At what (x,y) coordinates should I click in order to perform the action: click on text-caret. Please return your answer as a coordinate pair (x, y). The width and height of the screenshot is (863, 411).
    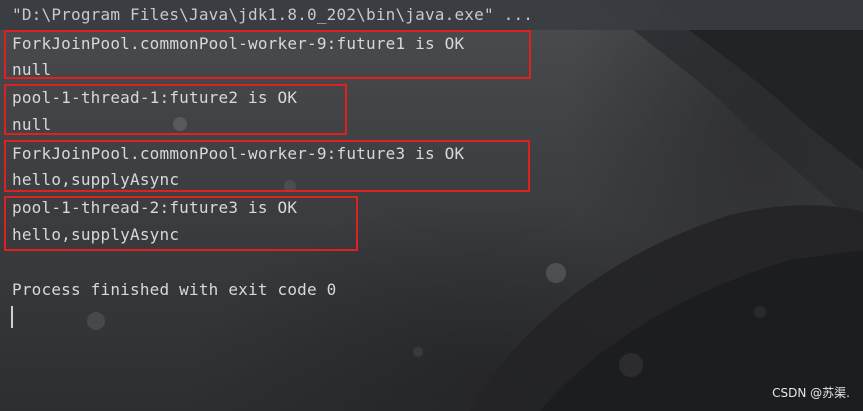
    Looking at the image, I should click on (12, 317).